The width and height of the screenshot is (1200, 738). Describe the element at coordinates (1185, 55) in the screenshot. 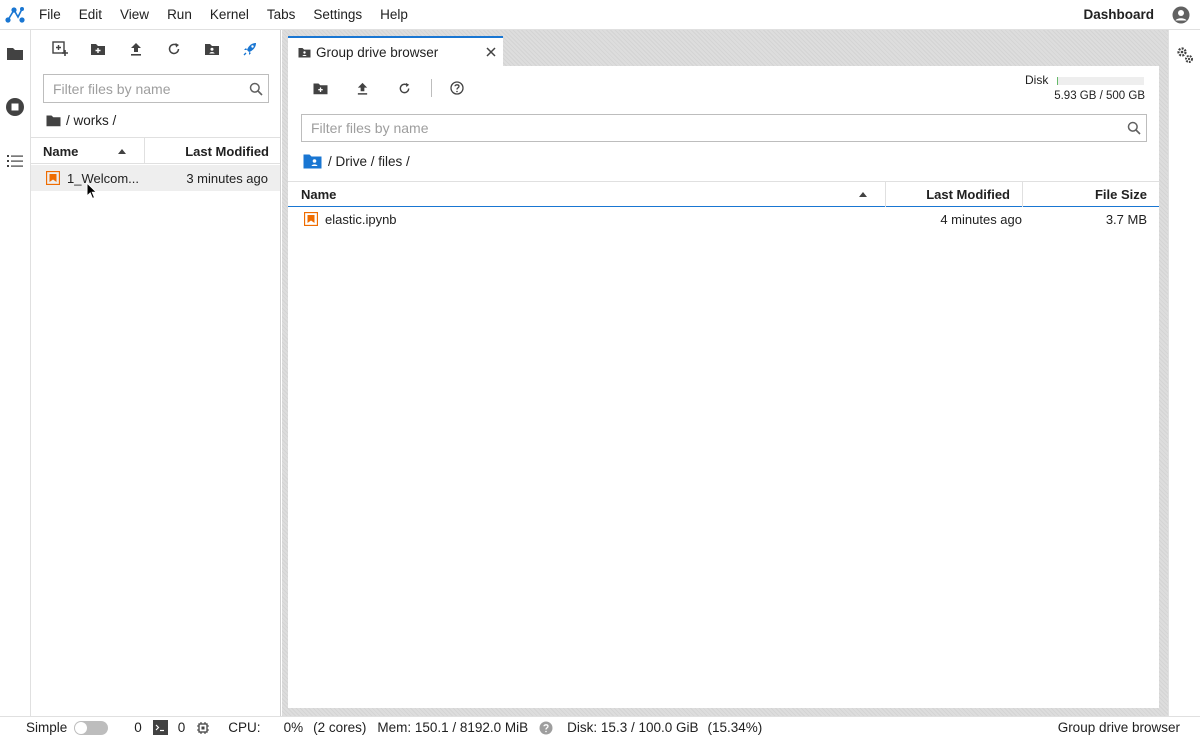

I see `settings-gears-icon` at that location.